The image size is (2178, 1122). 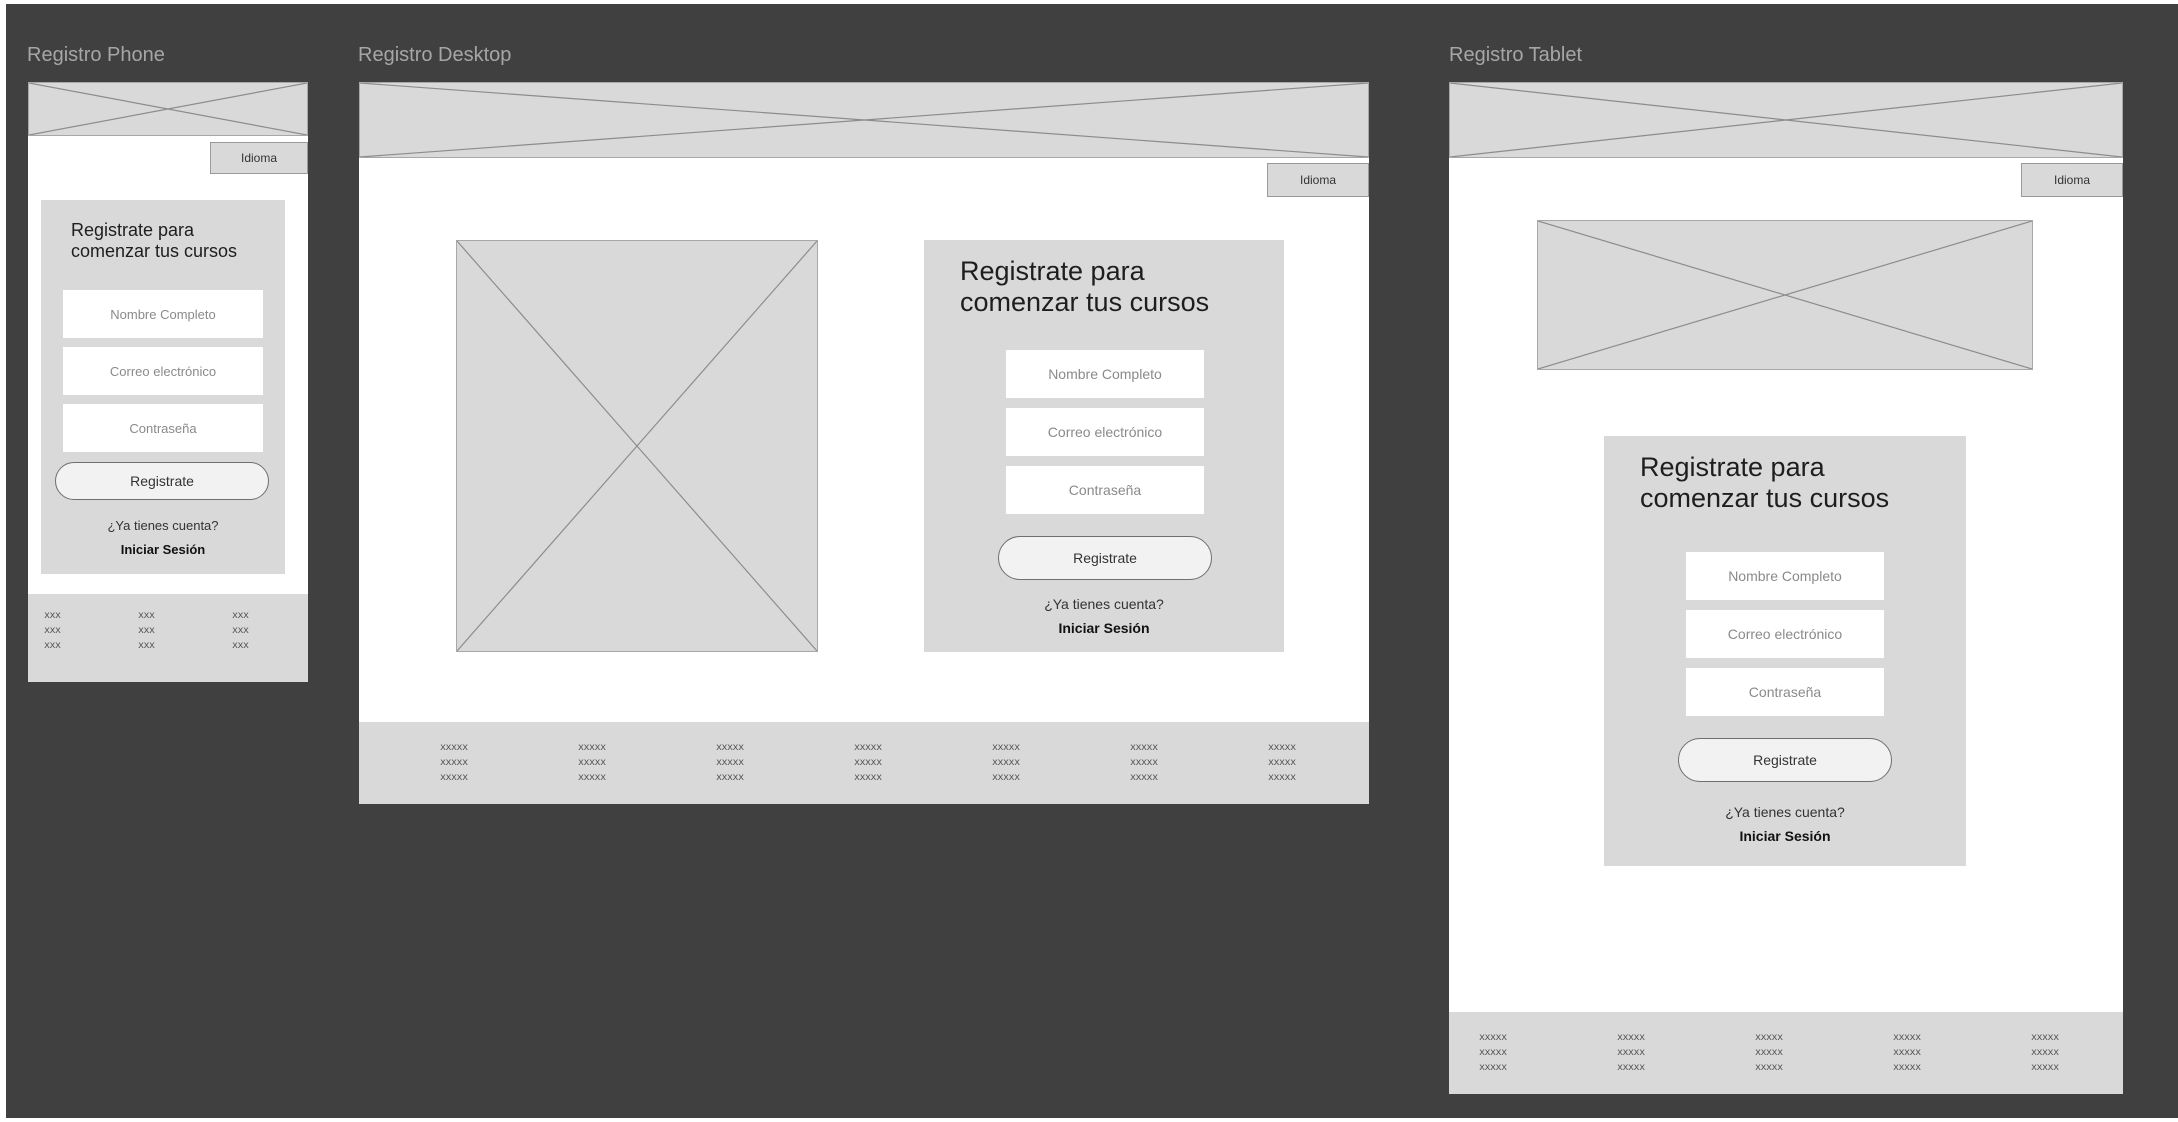 I want to click on frame-title-phone: Registro Phone, so click(x=96, y=55).